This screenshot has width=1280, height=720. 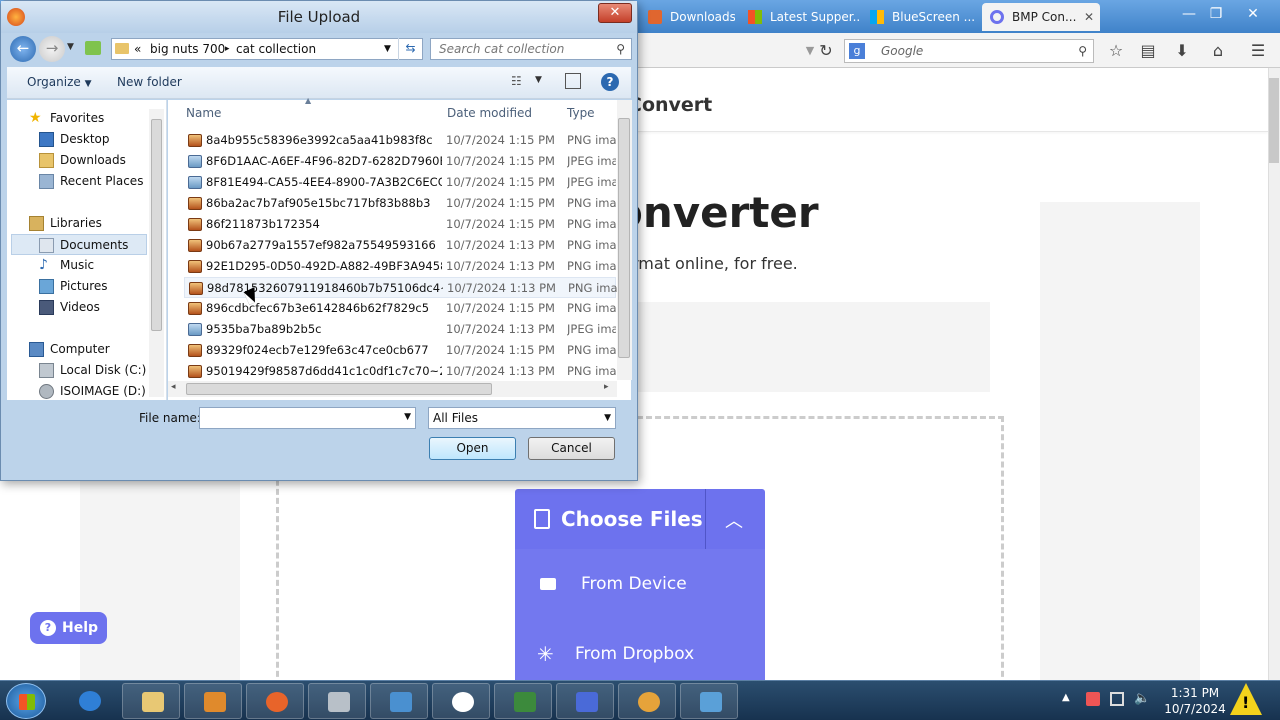 I want to click on file-name: 8a4b955c58396e3992ca5aa41b983f8c, so click(x=319, y=140).